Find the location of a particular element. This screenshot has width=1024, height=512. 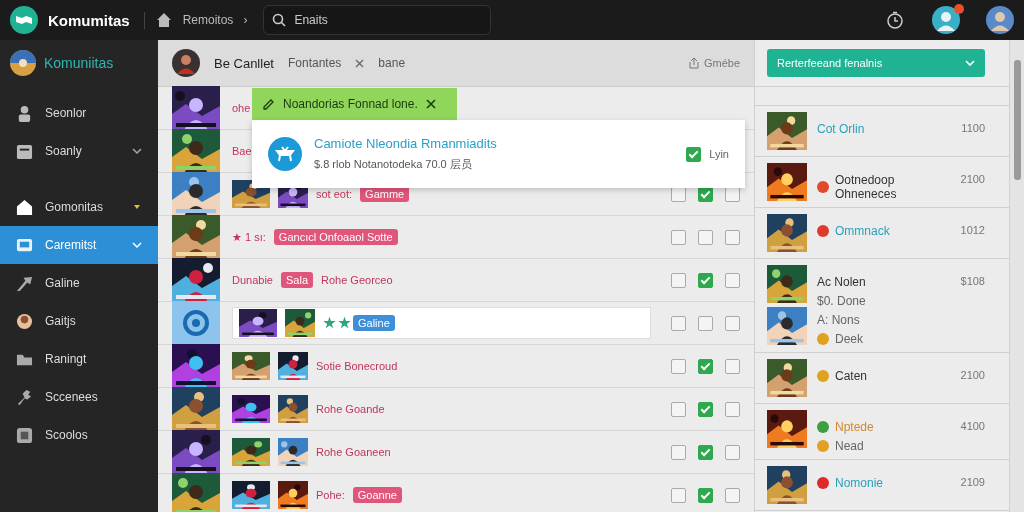

share-link: Gmébe is located at coordinates (713, 63).